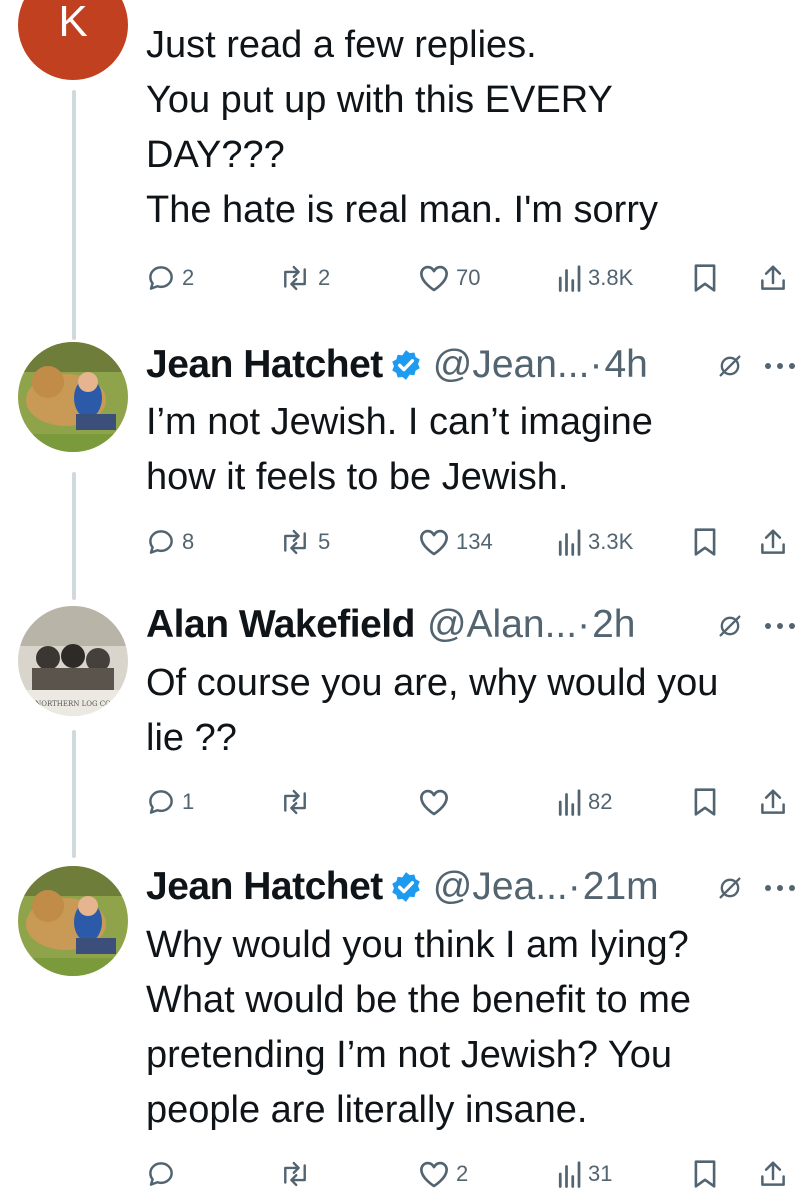 The image size is (812, 1200). What do you see at coordinates (215, 155) in the screenshot?
I see `tweet-text-line: DAY???` at bounding box center [215, 155].